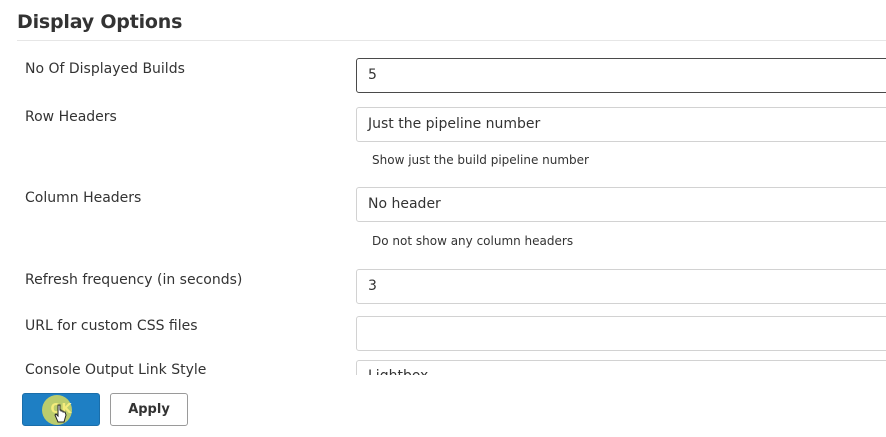 The height and width of the screenshot is (437, 886). What do you see at coordinates (451, 40) in the screenshot?
I see `section-divider` at bounding box center [451, 40].